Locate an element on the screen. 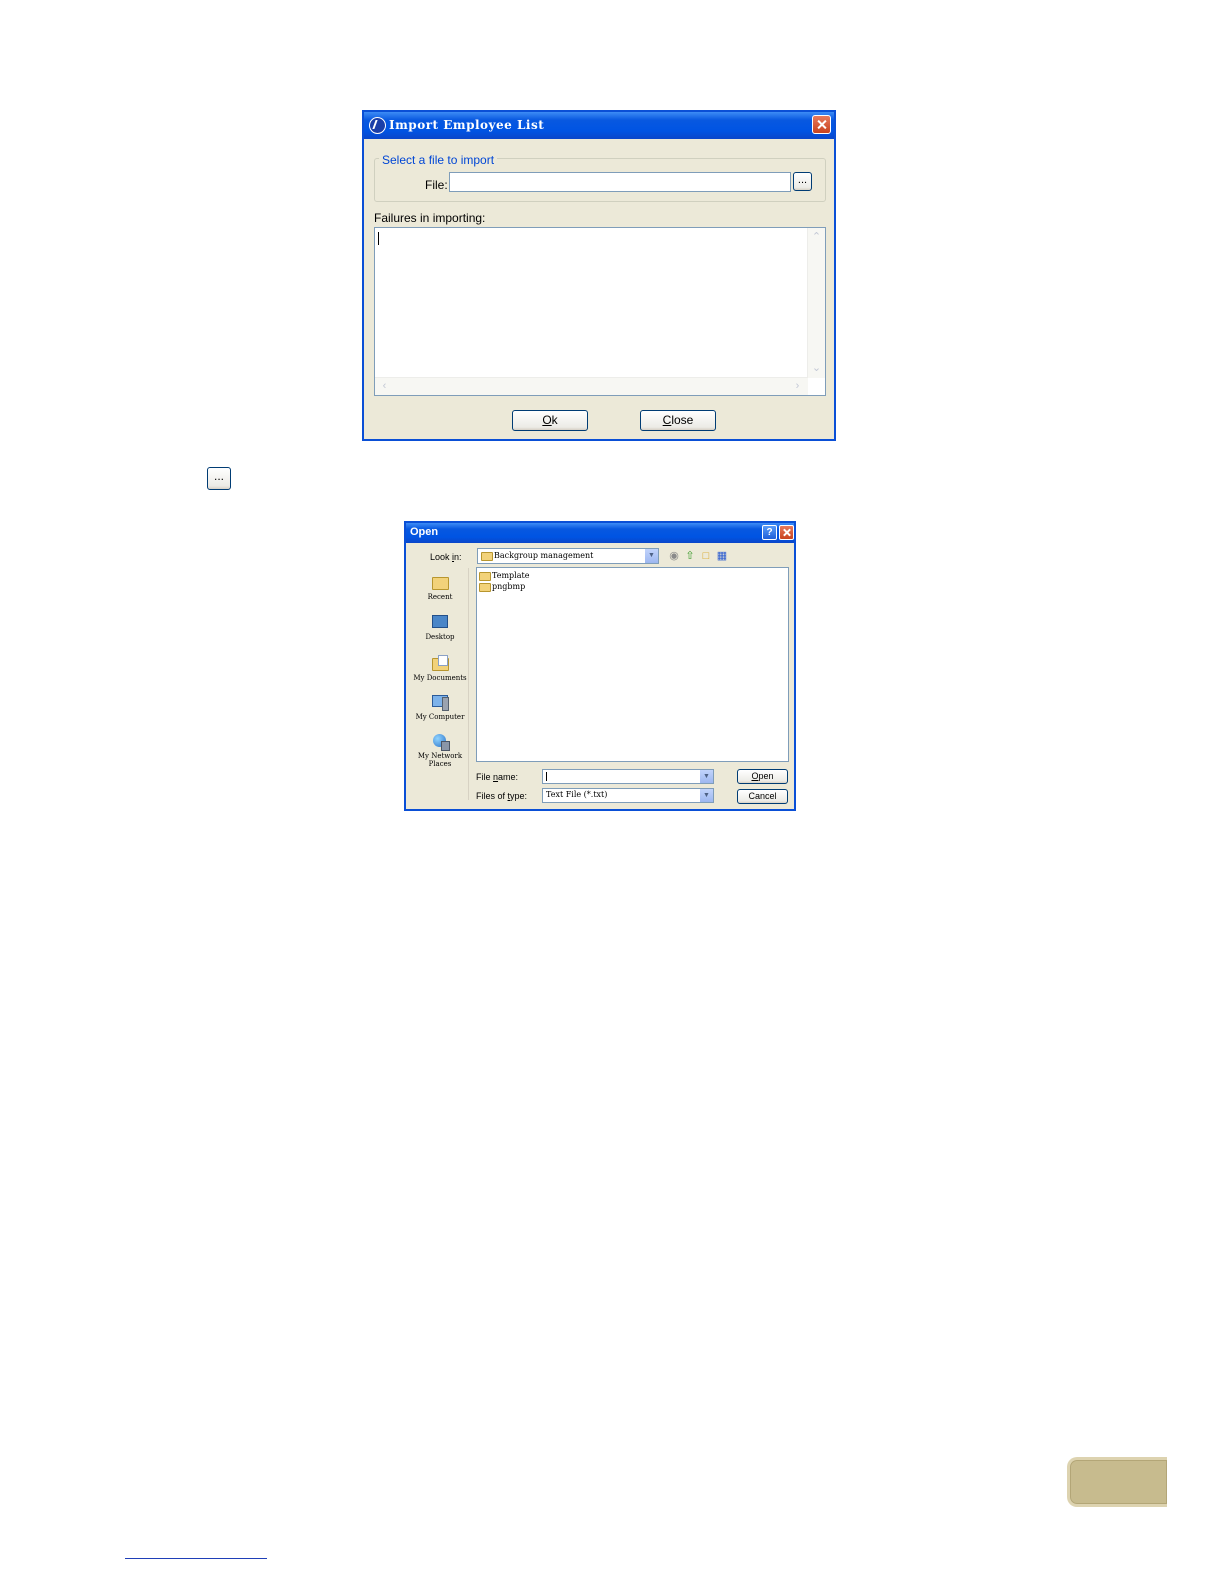  back-icon: ◉ is located at coordinates (674, 556).